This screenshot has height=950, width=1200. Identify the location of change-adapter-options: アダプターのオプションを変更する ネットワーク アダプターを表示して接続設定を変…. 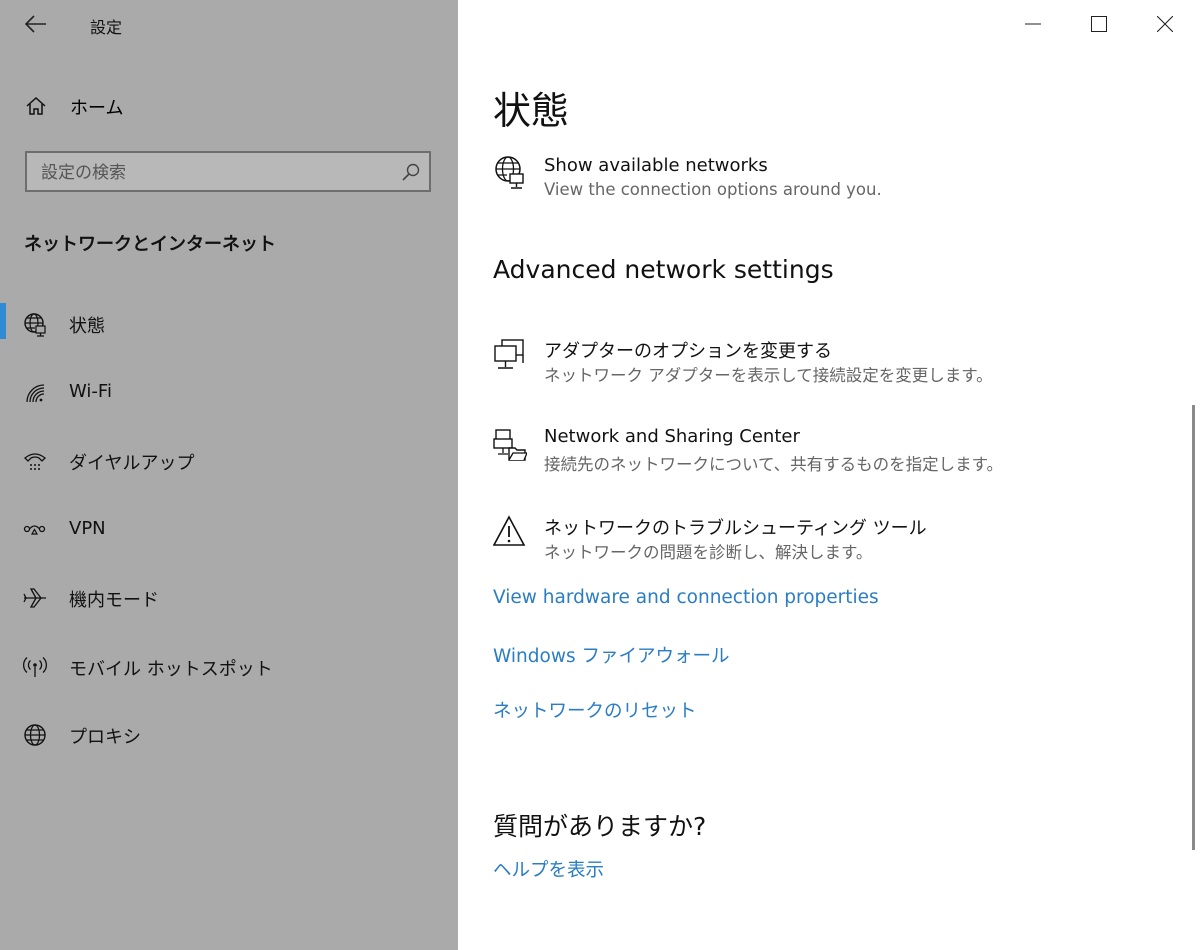
(833, 362).